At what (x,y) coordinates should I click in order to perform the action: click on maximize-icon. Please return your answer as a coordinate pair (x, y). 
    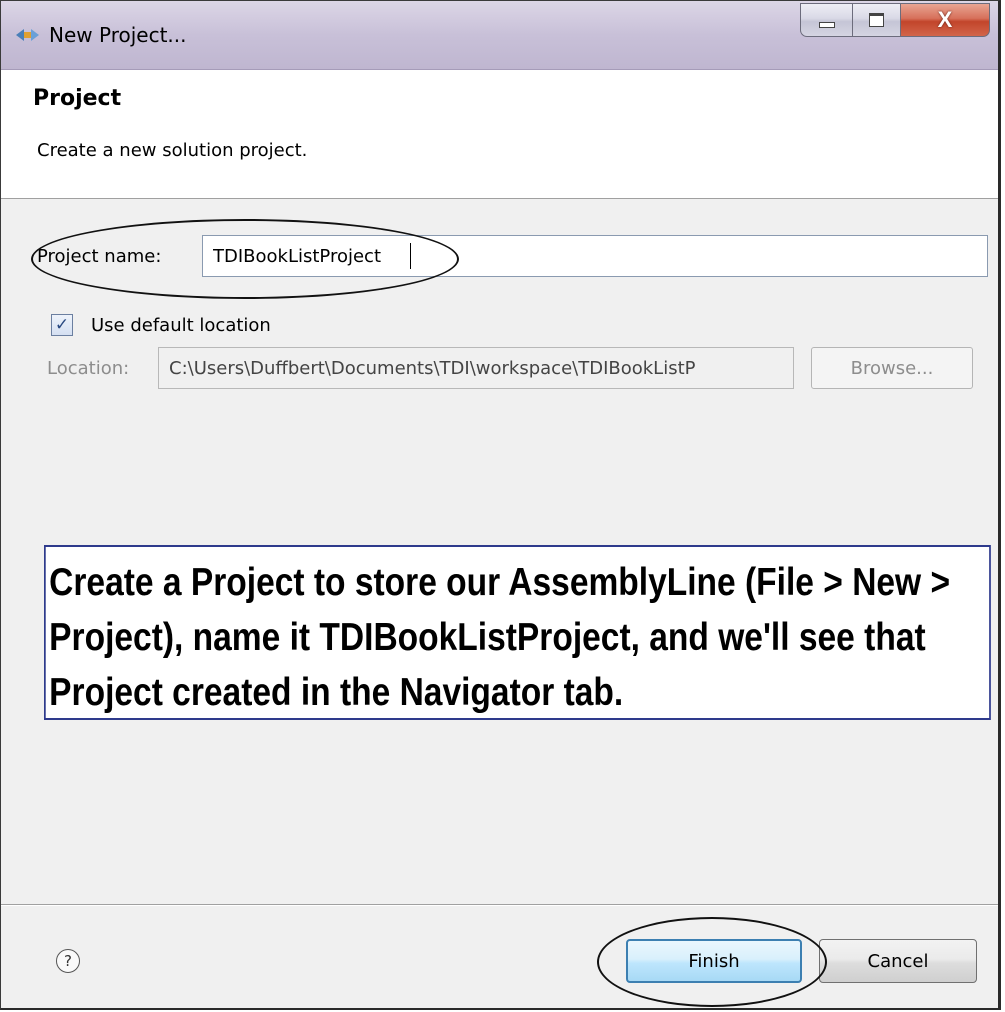
    Looking at the image, I should click on (876, 20).